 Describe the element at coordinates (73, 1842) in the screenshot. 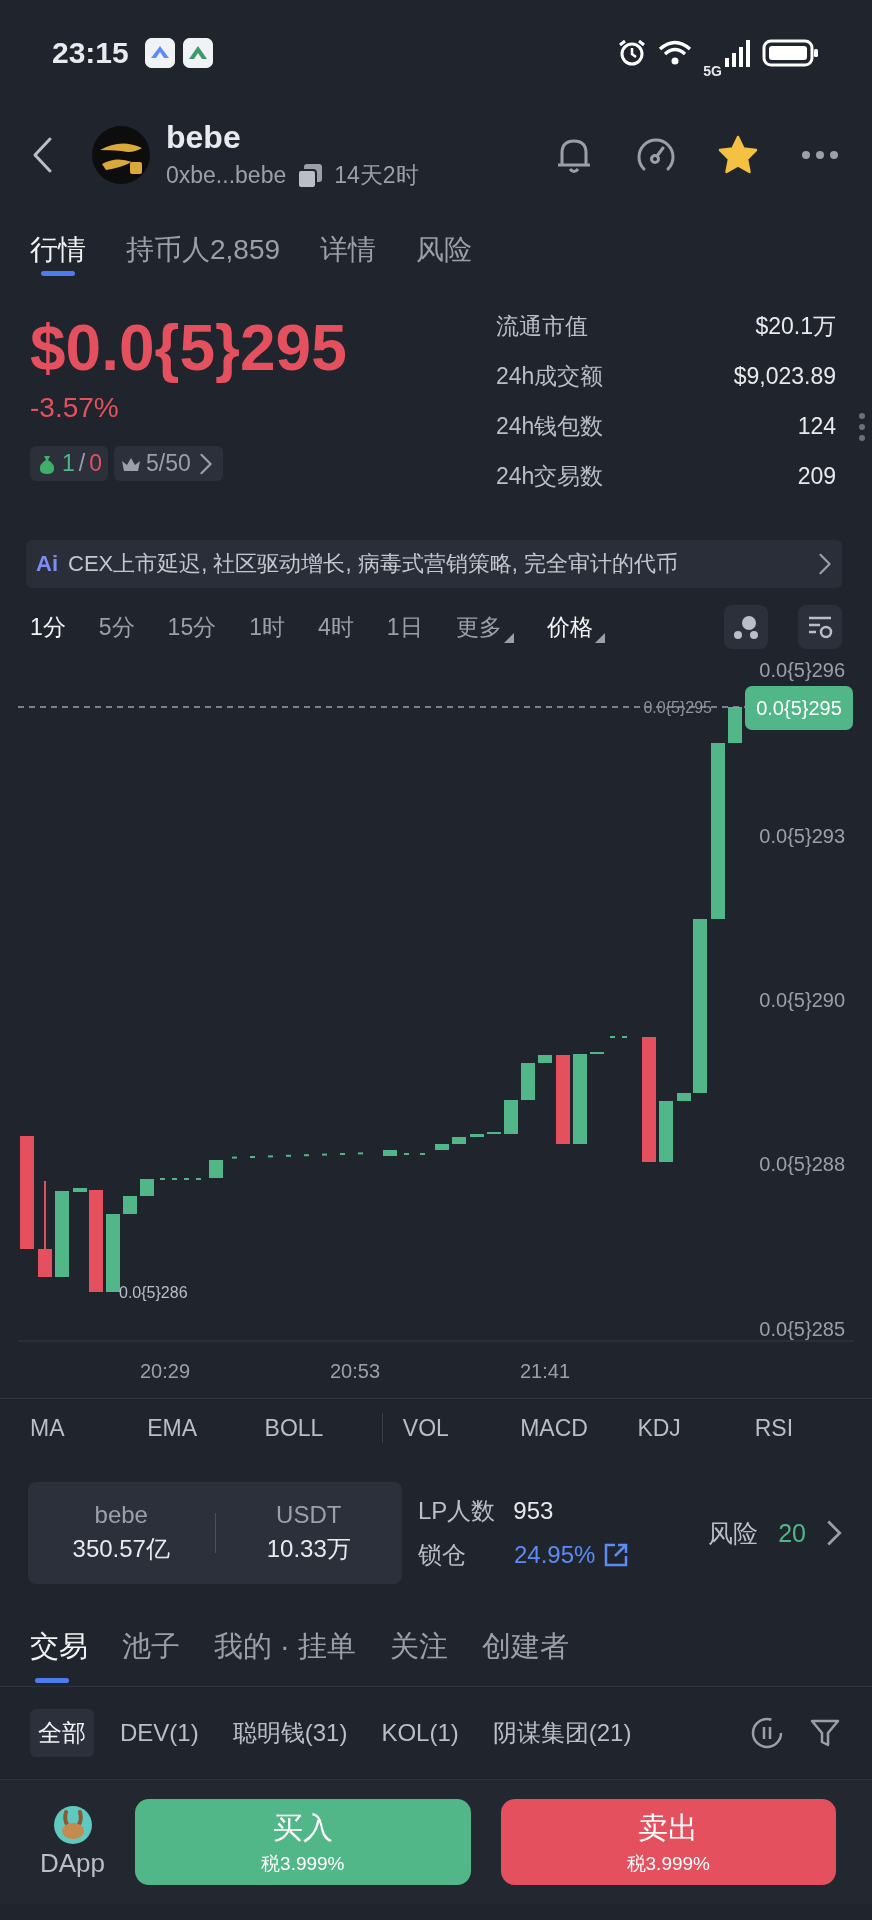

I see `dapp-button: DApp` at that location.